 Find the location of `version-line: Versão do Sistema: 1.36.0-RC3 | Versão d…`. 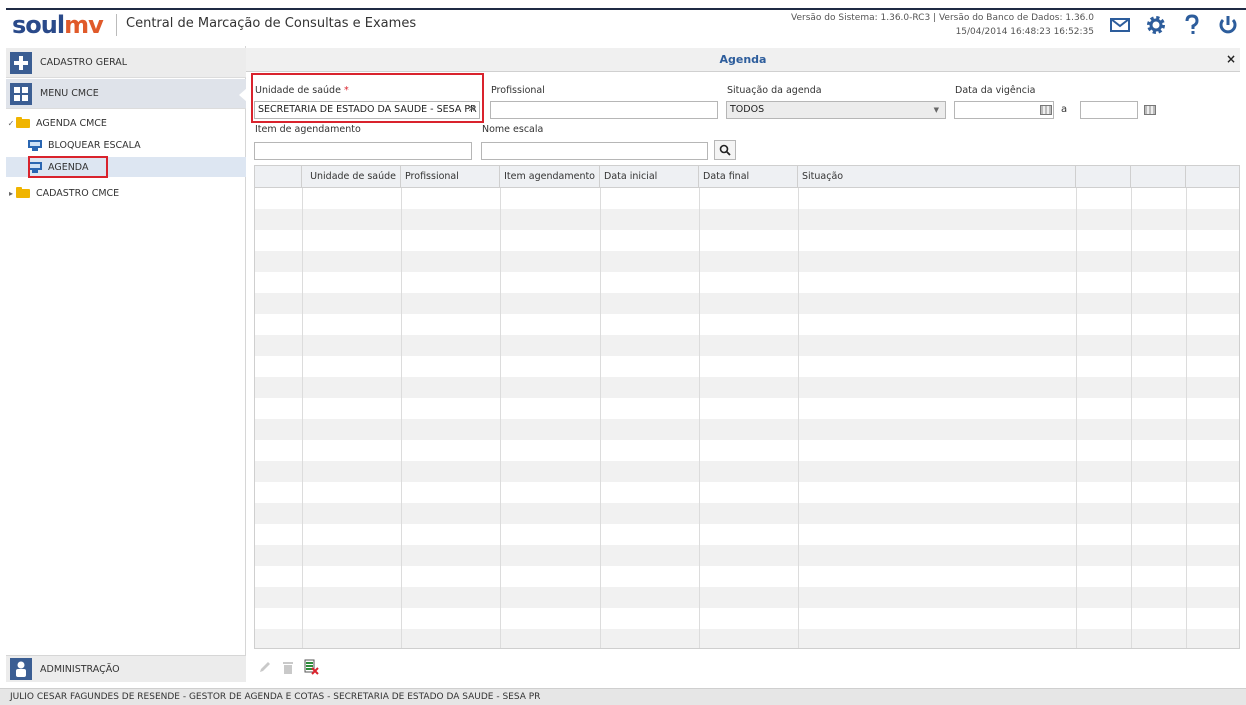

version-line: Versão do Sistema: 1.36.0-RC3 | Versão d… is located at coordinates (942, 18).